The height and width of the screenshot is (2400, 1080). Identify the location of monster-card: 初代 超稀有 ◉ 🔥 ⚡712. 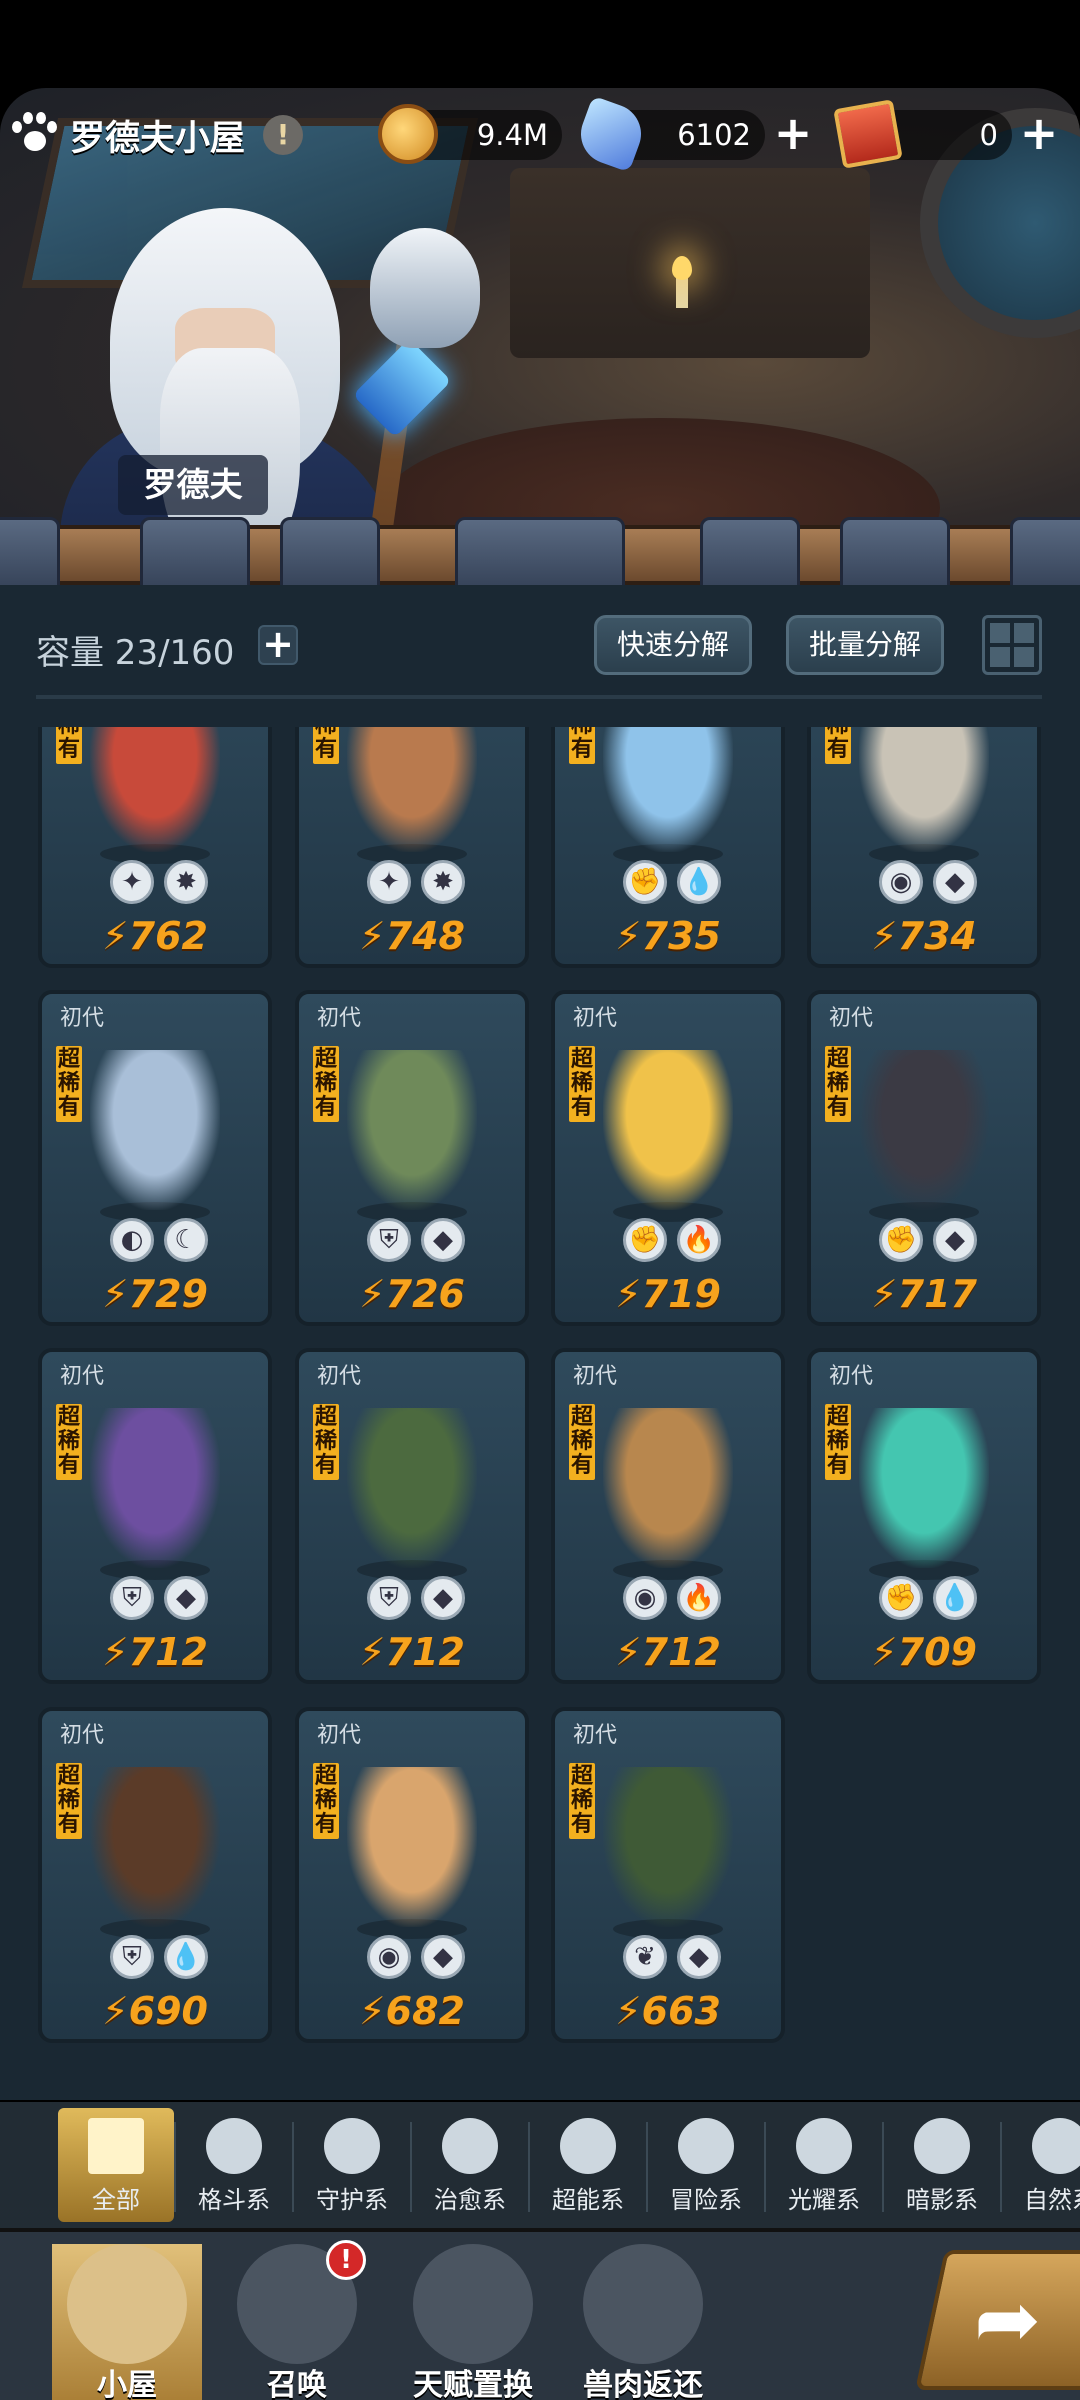
(668, 1516).